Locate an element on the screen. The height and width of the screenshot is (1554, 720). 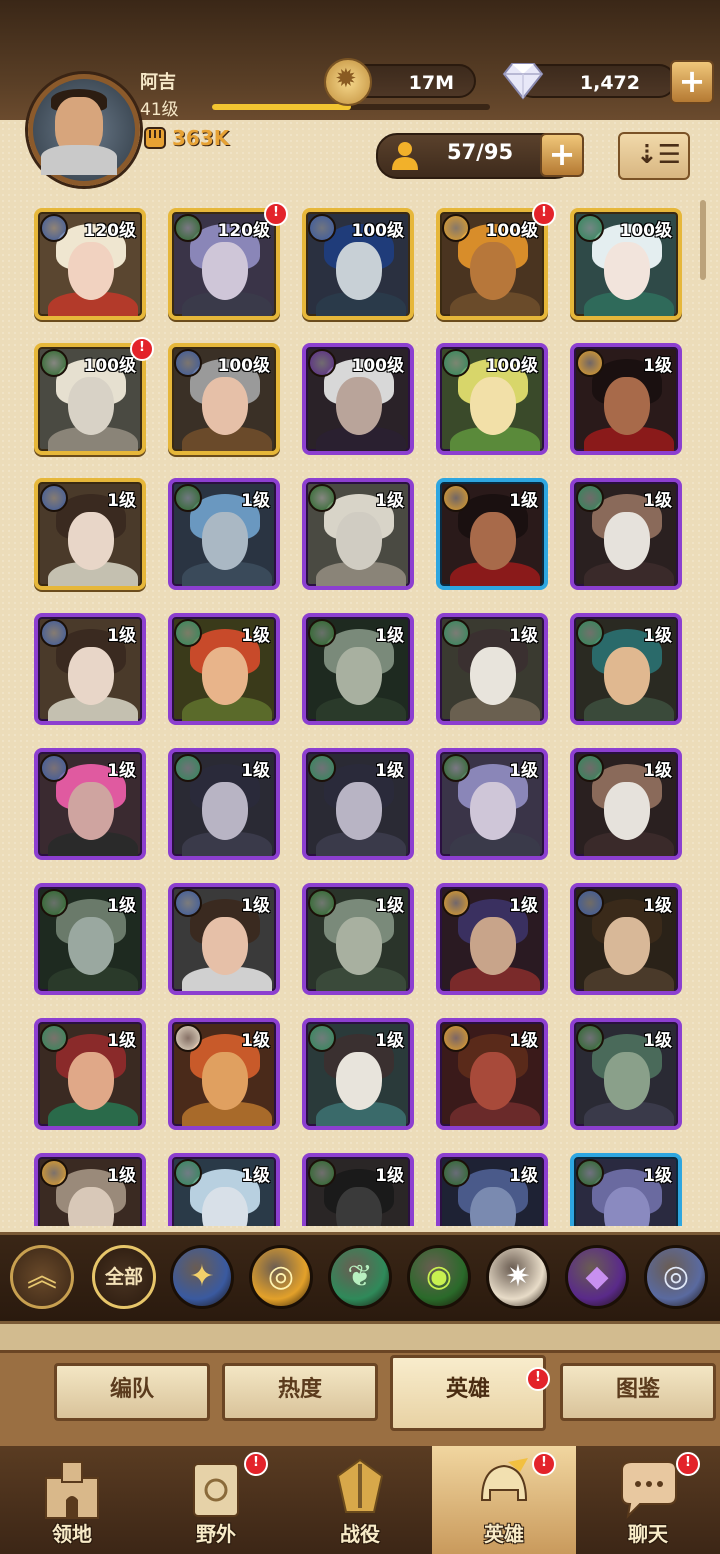
castle-icon is located at coordinates (72, 1490).